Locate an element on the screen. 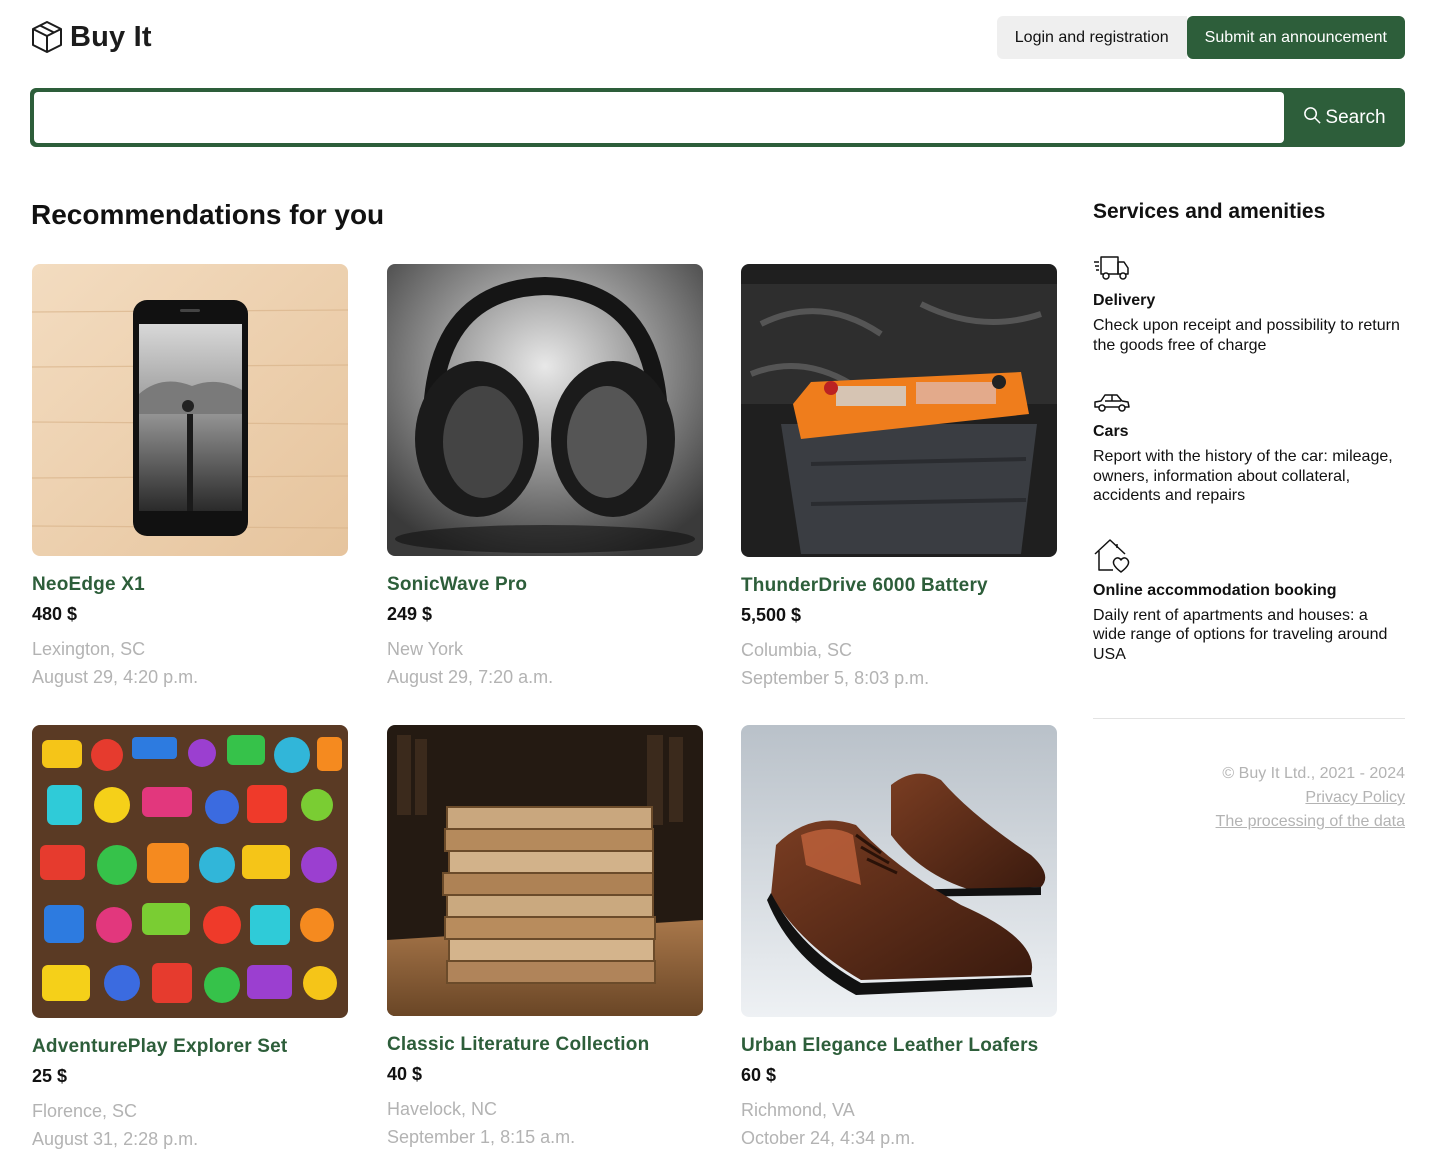 Image resolution: width=1455 pixels, height=1172 pixels. product-price: 40 $ is located at coordinates (405, 1074).